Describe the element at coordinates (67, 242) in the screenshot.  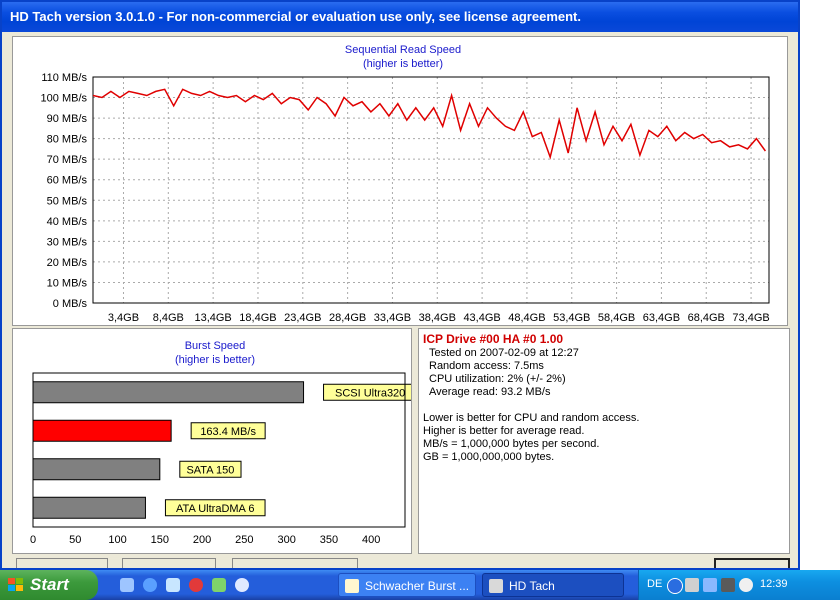
I see `y-tick-label: 30 MB/s` at that location.